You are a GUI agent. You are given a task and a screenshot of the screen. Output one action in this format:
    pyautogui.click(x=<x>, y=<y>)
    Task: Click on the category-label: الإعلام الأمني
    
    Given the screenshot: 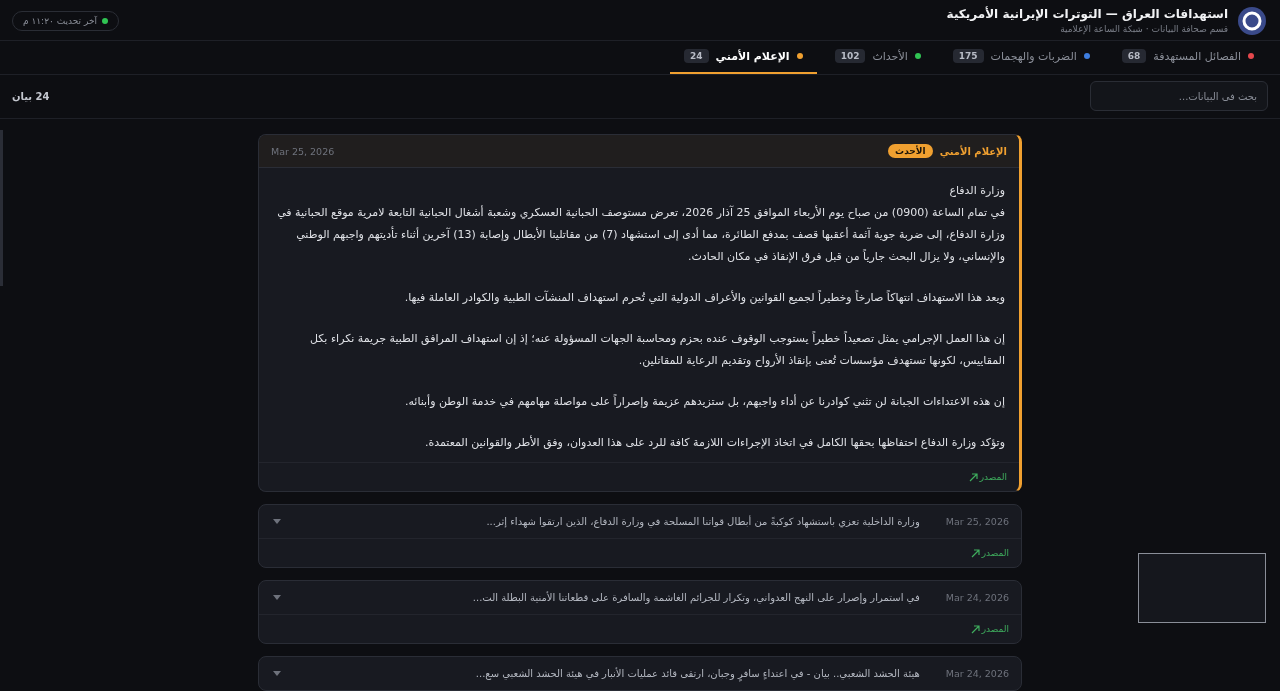 What is the action you would take?
    pyautogui.click(x=973, y=151)
    